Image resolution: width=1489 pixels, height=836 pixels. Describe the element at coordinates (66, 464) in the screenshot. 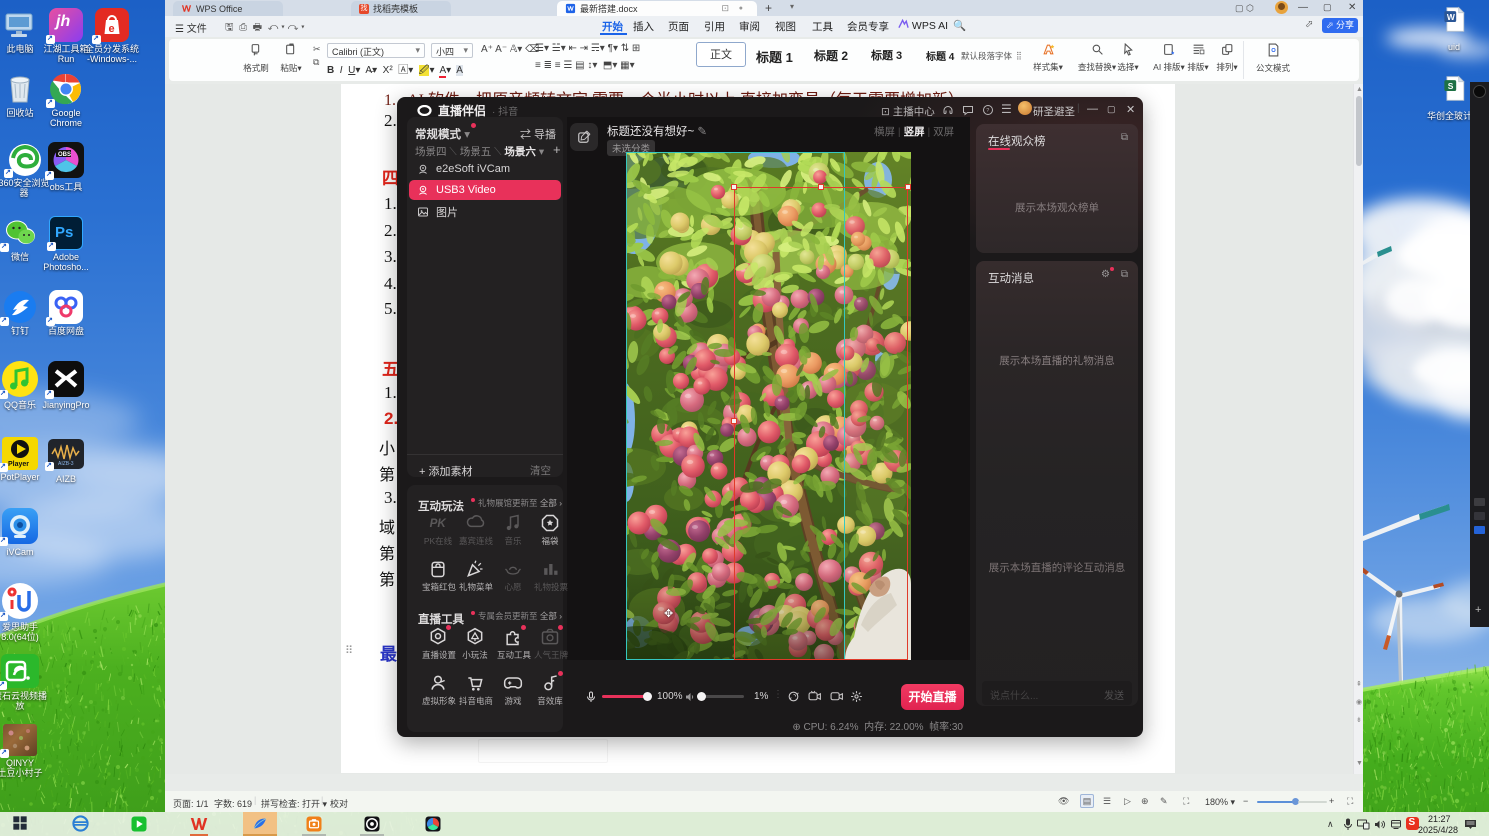

I see `svg-text: AIZB-3` at that location.